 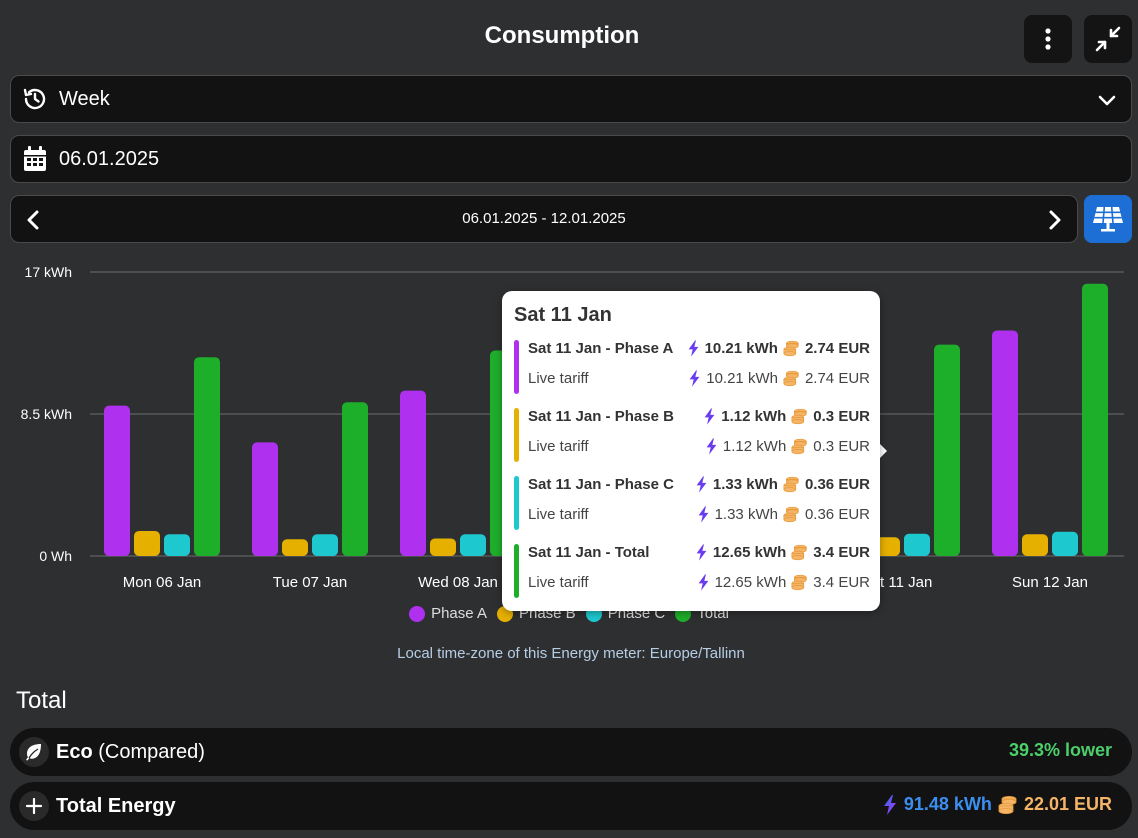 What do you see at coordinates (601, 484) in the screenshot?
I see `tooltip-series-label: Sat 11 Jan - Phase C` at bounding box center [601, 484].